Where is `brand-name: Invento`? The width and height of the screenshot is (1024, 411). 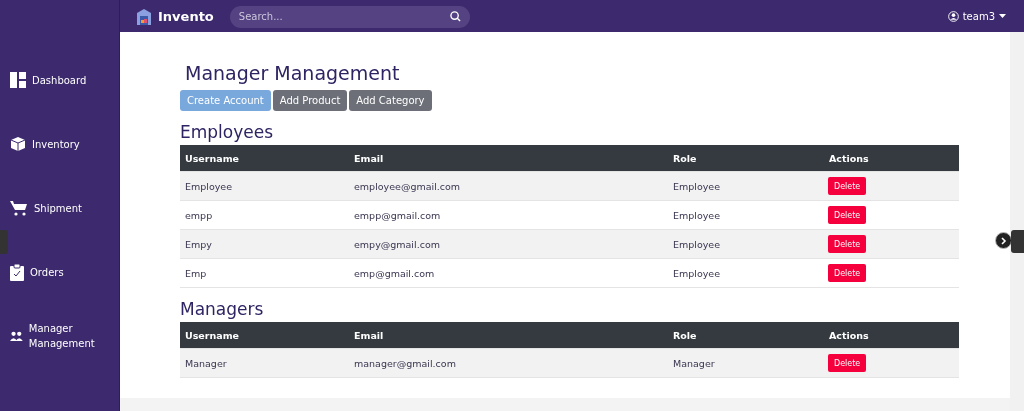 brand-name: Invento is located at coordinates (186, 16).